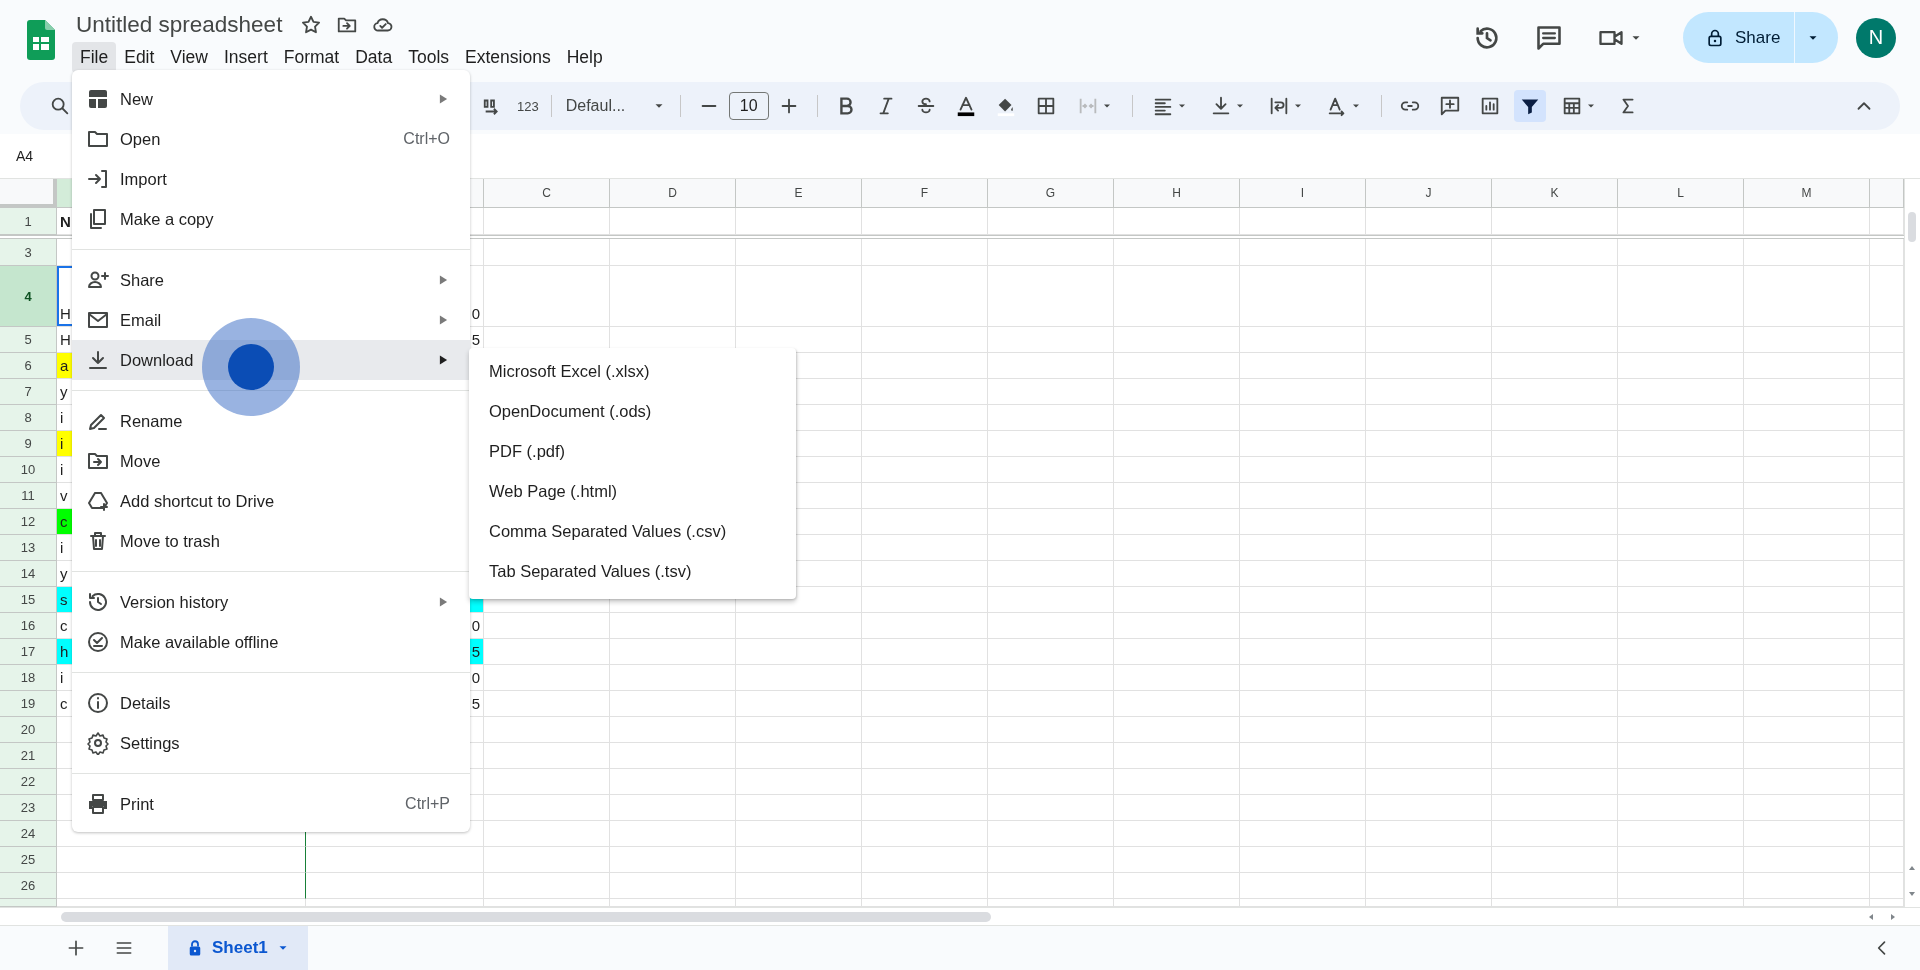 Image resolution: width=1920 pixels, height=970 pixels. I want to click on menu-item: Settings, so click(271, 743).